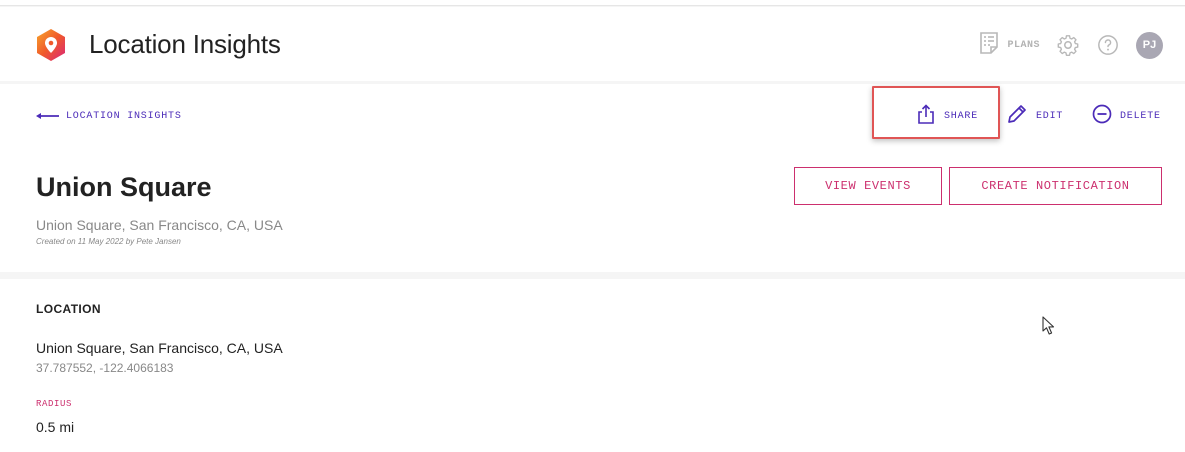 This screenshot has width=1185, height=452. Describe the element at coordinates (926, 116) in the screenshot. I see `share-icon` at that location.